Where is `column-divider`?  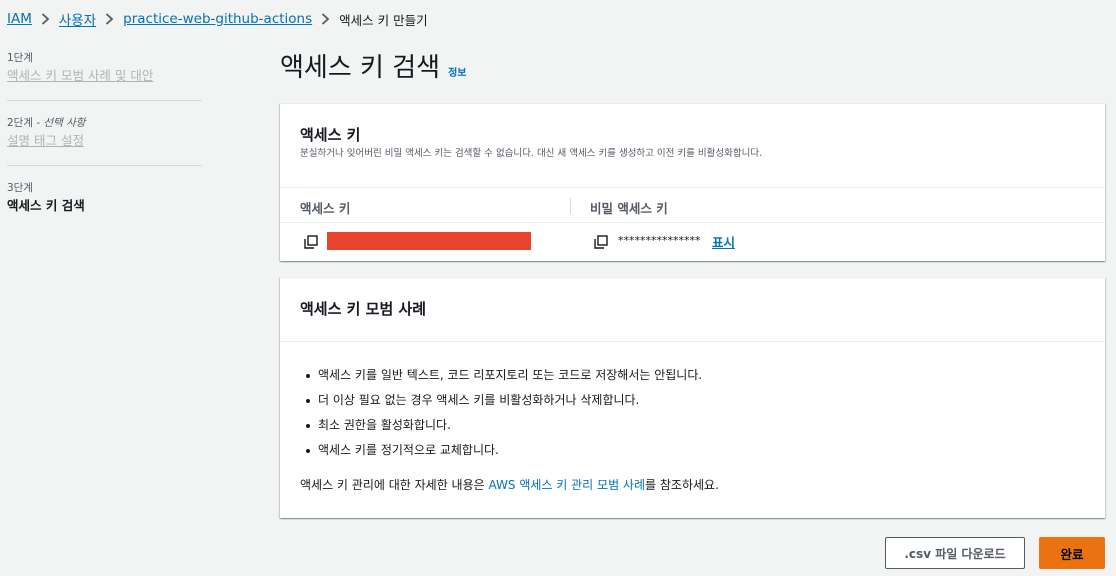
column-divider is located at coordinates (570, 206).